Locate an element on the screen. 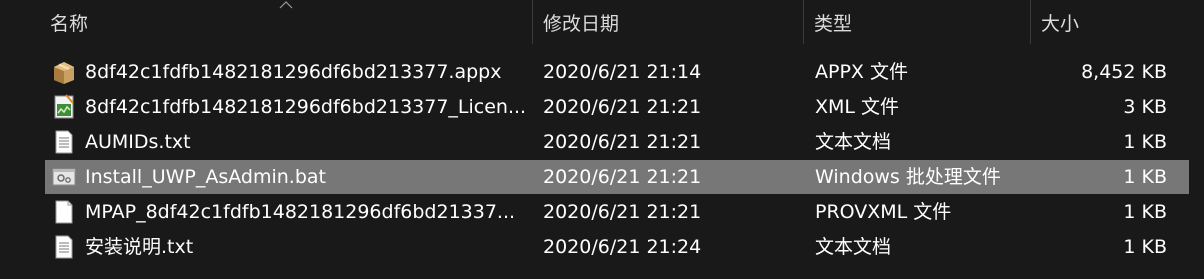 This screenshot has height=279, width=1204. file-date: 2020/6/21 21:14 is located at coordinates (622, 72).